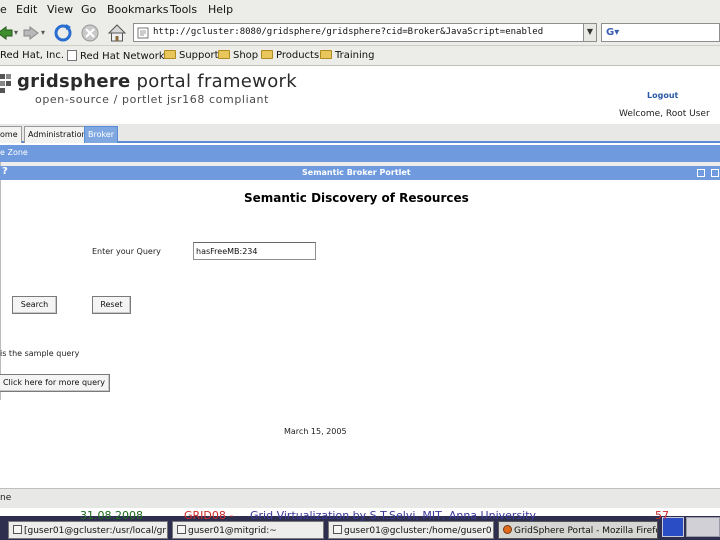 This screenshot has height=540, width=720. I want to click on slide-page-number: 57, so click(662, 515).